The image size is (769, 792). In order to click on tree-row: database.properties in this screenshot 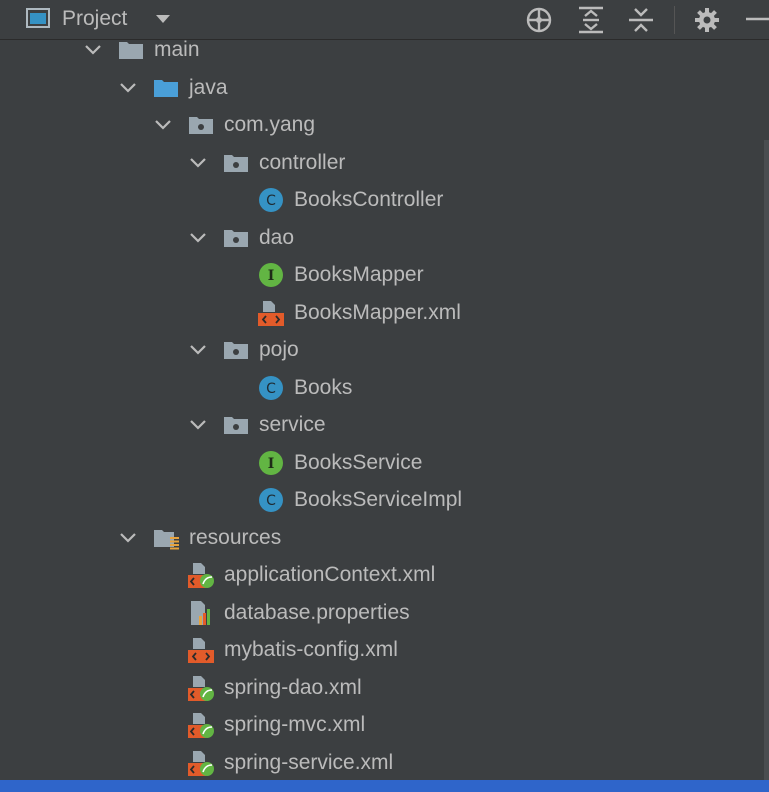, I will do `click(382, 612)`.